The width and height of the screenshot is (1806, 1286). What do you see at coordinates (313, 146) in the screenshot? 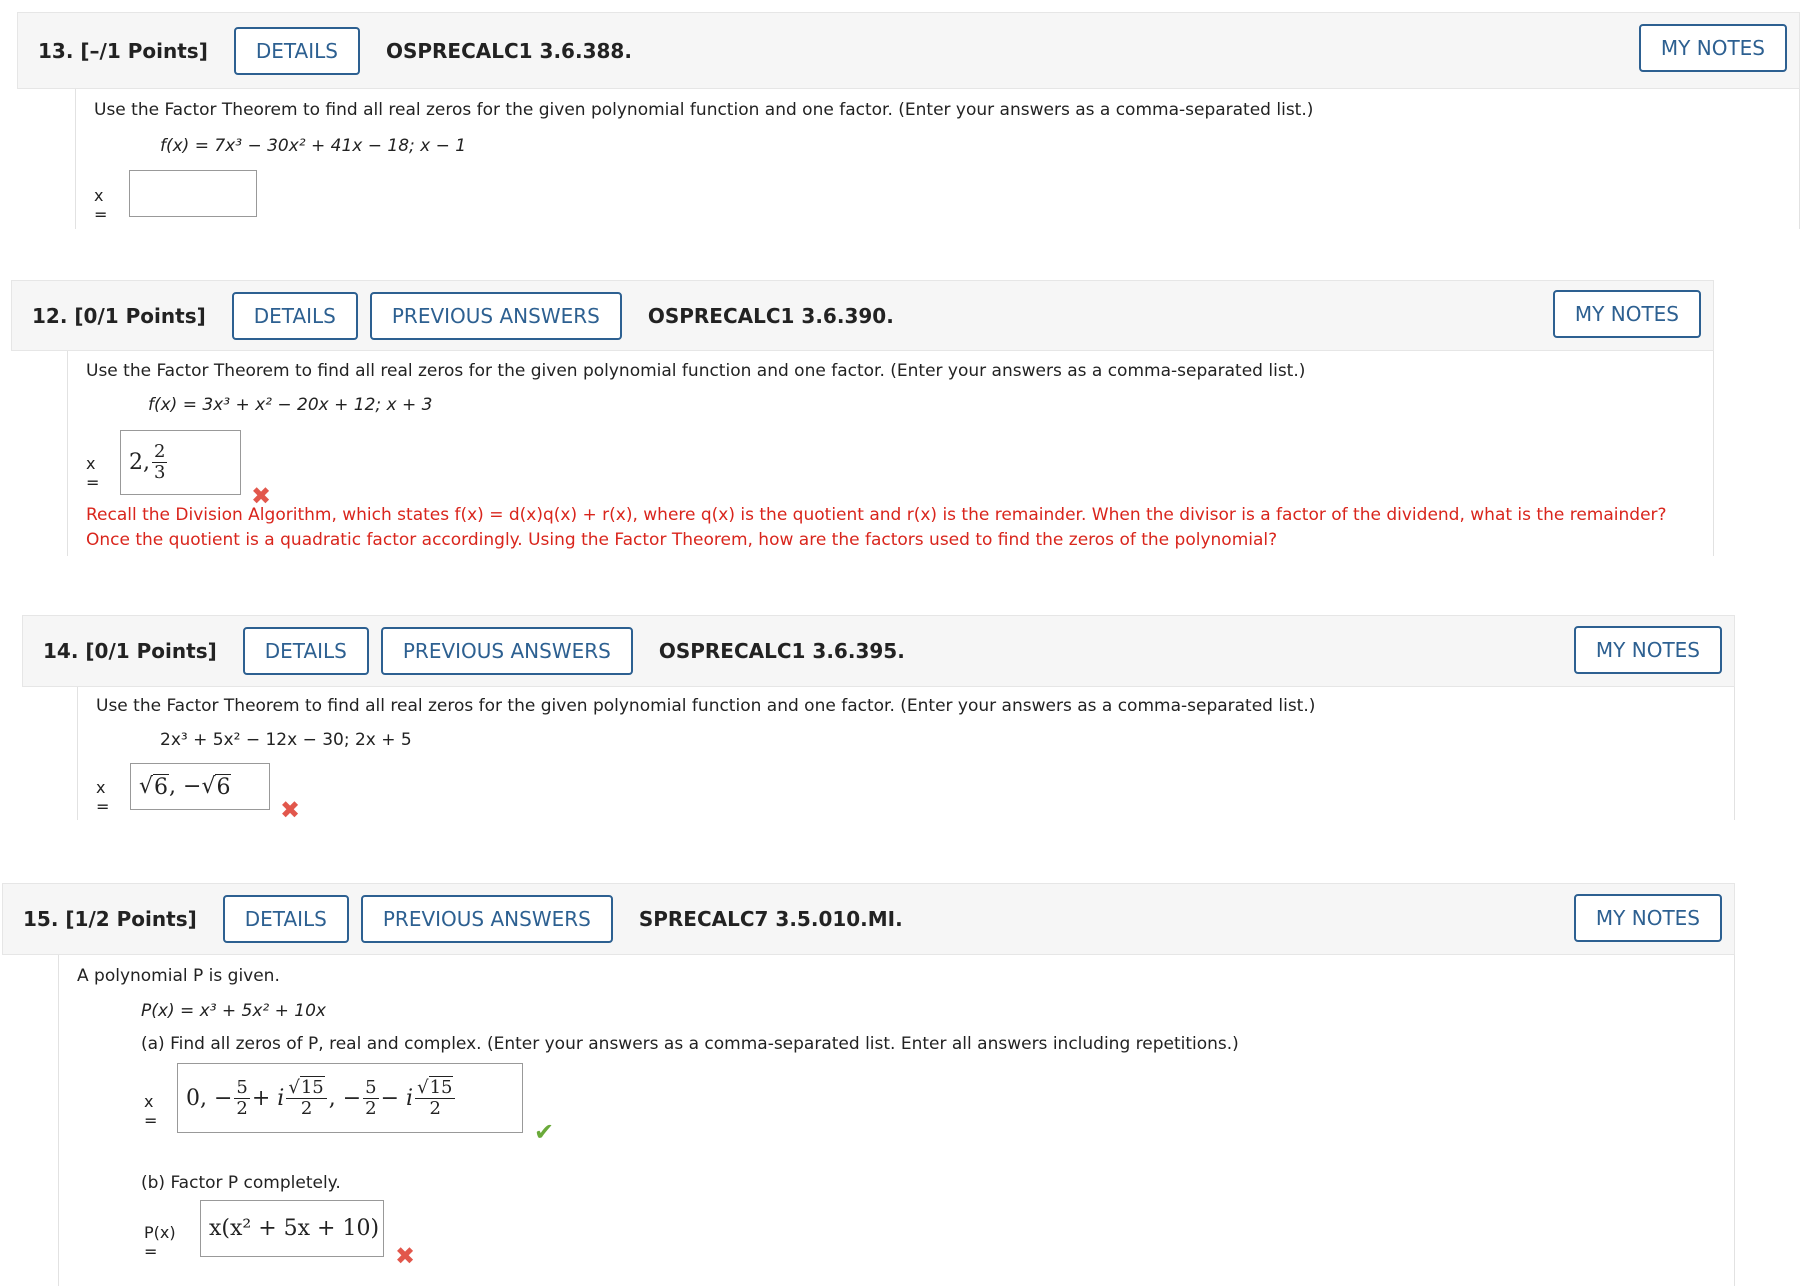
I see `question-13-function: f(x) = 7x³ − 30x² + 41x − 18; x − 1` at bounding box center [313, 146].